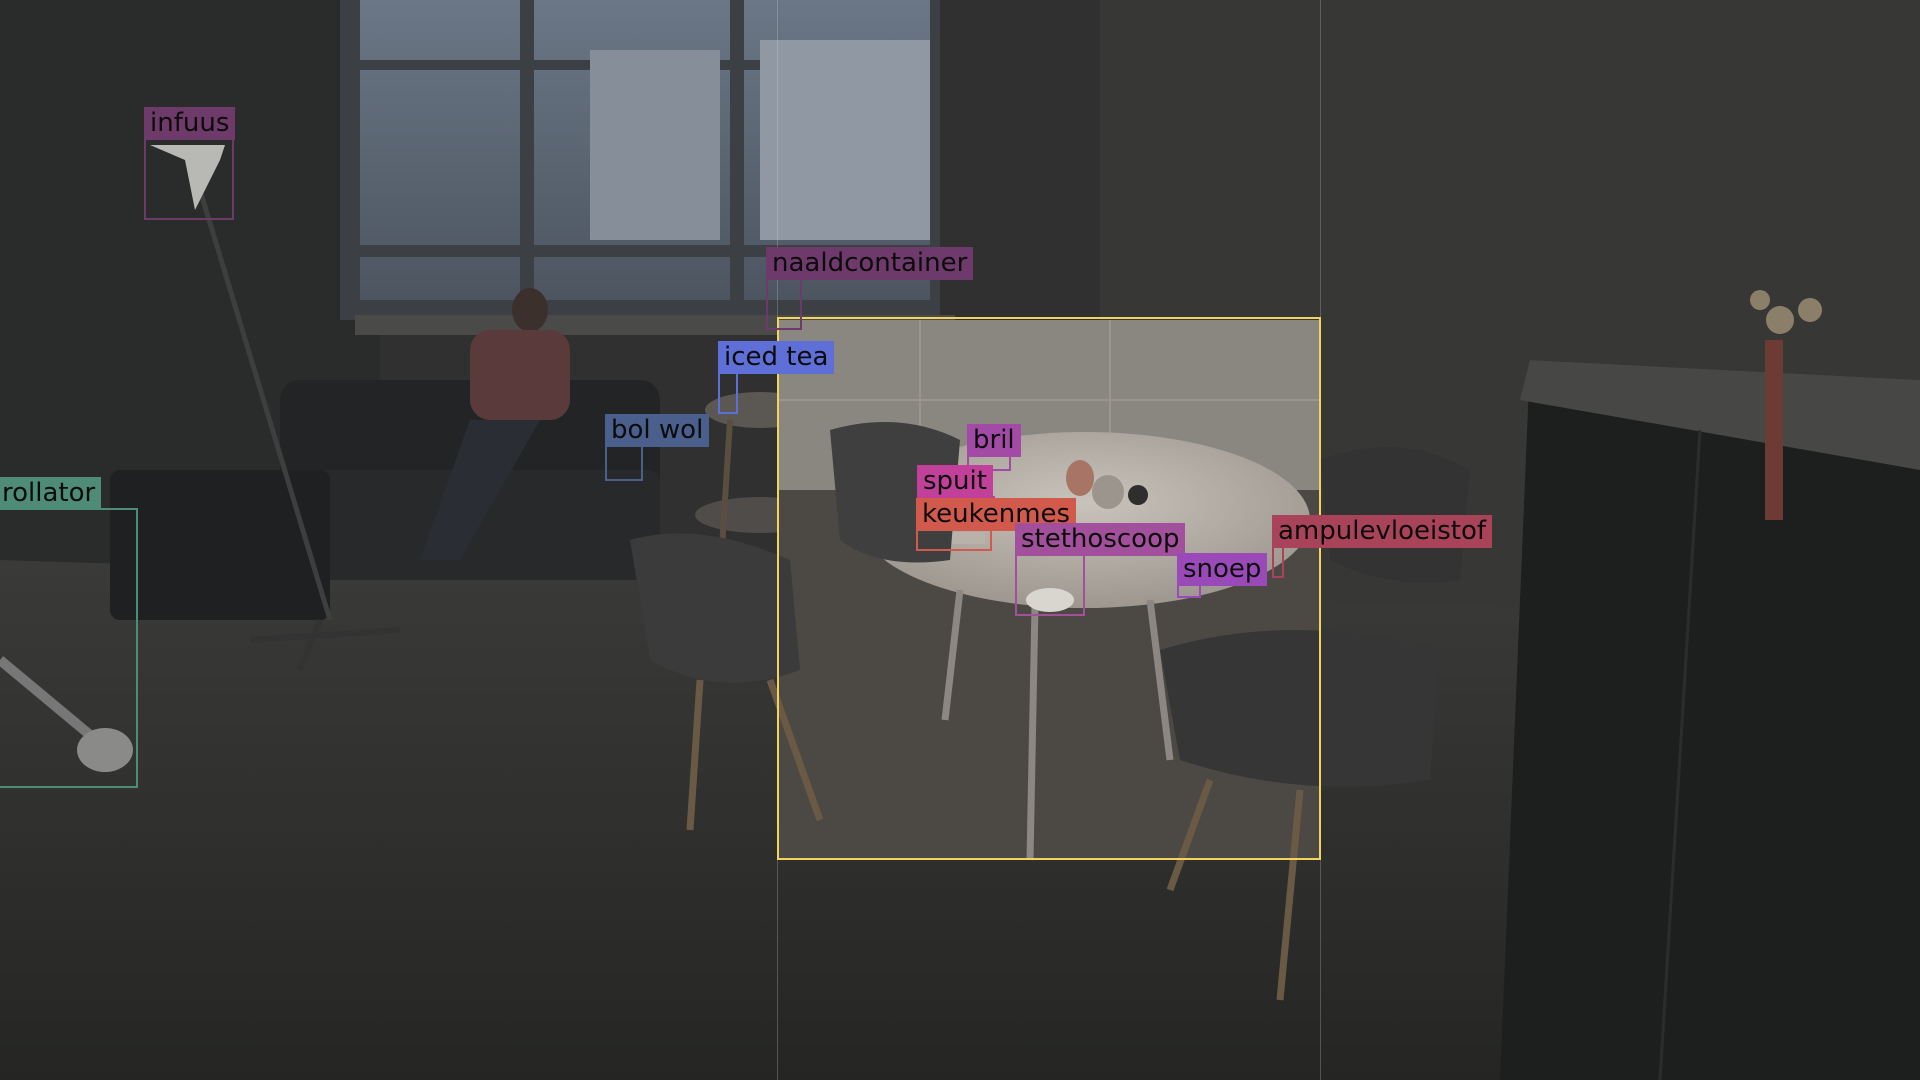  I want to click on detection-ampulevloeistof: ampulevloeistof, so click(1382, 546).